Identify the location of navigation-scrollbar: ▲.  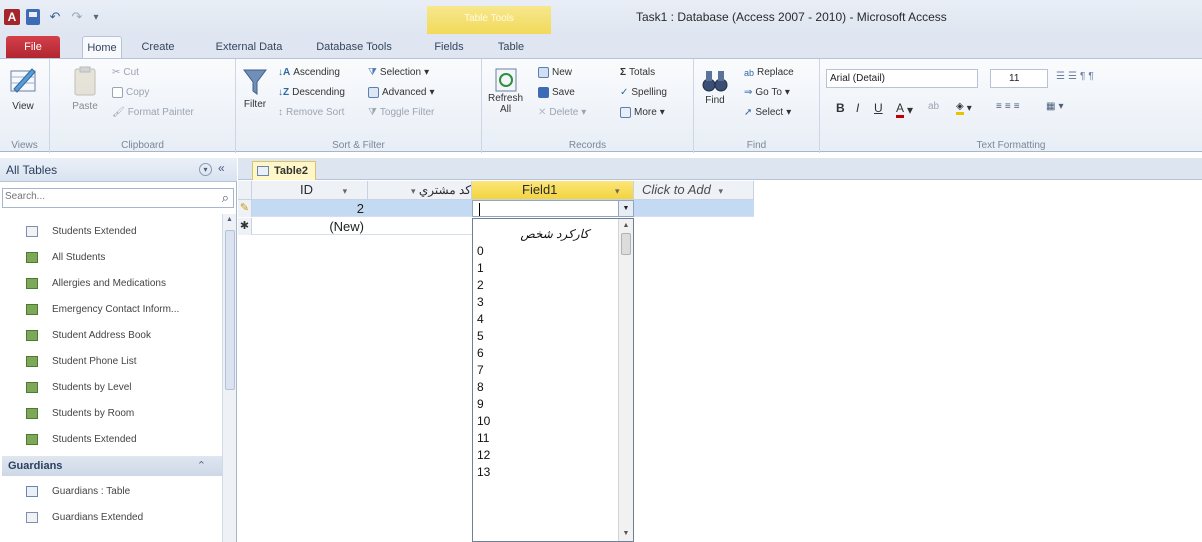
(229, 378).